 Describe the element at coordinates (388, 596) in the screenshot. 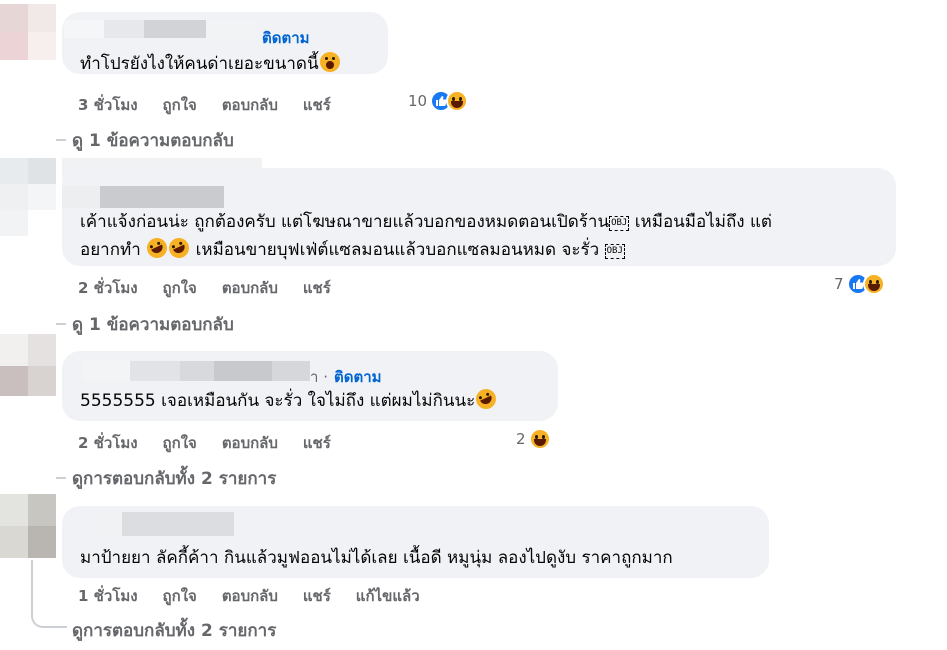

I see `edited-label: แก้ไขแล้ว` at that location.